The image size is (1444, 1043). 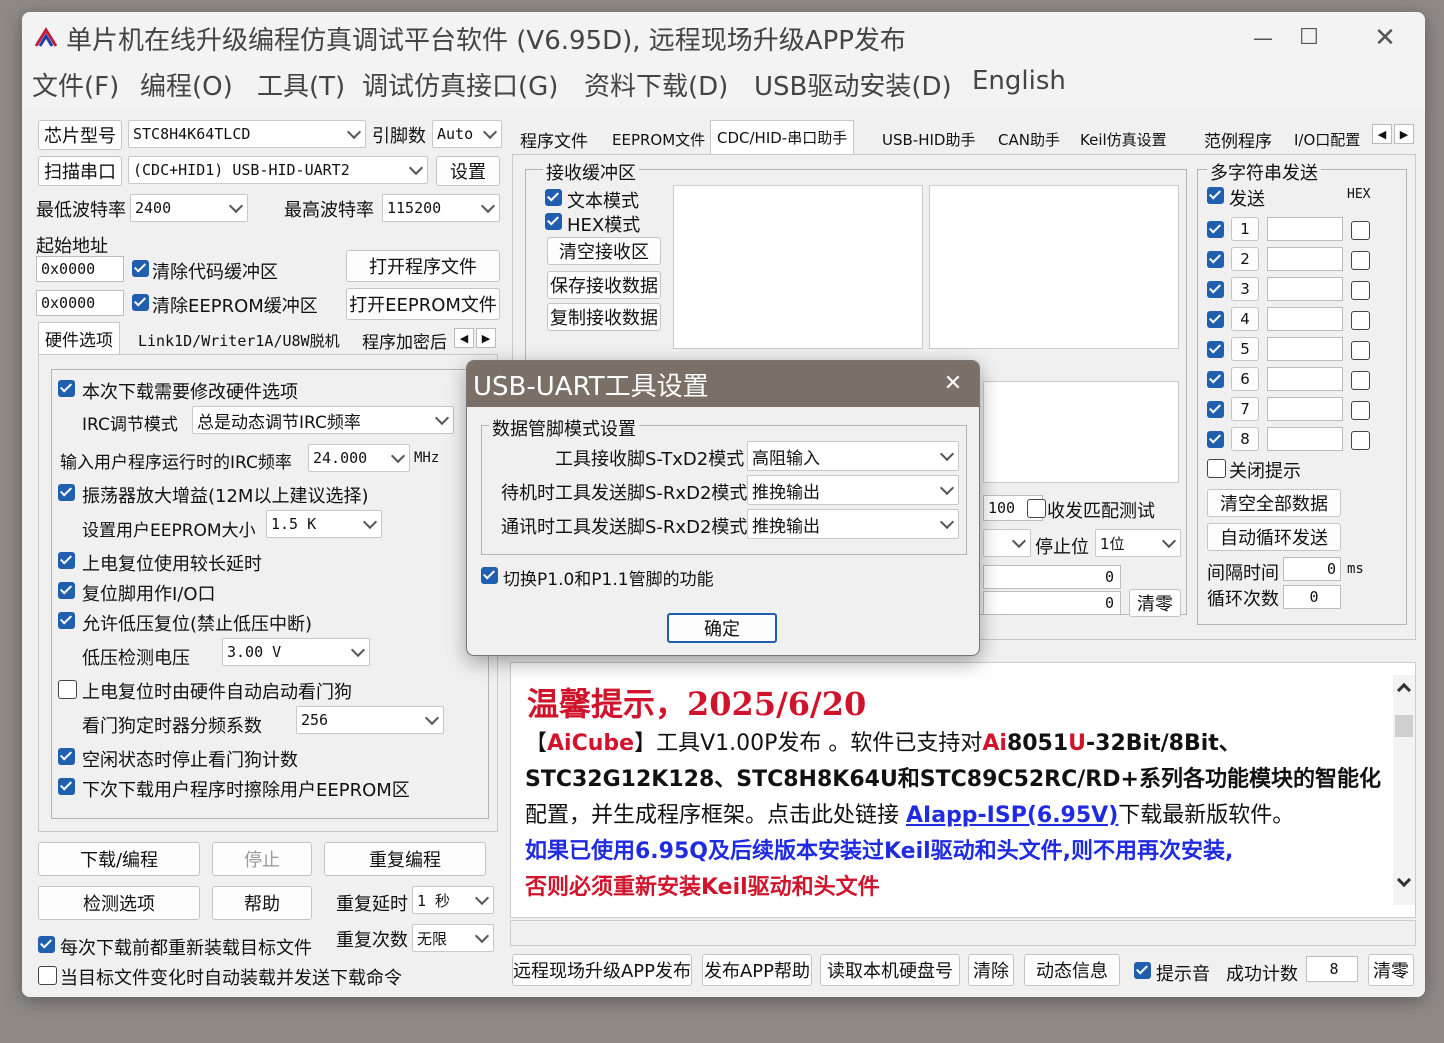 I want to click on loop-count-input: 0, so click(x=1312, y=597).